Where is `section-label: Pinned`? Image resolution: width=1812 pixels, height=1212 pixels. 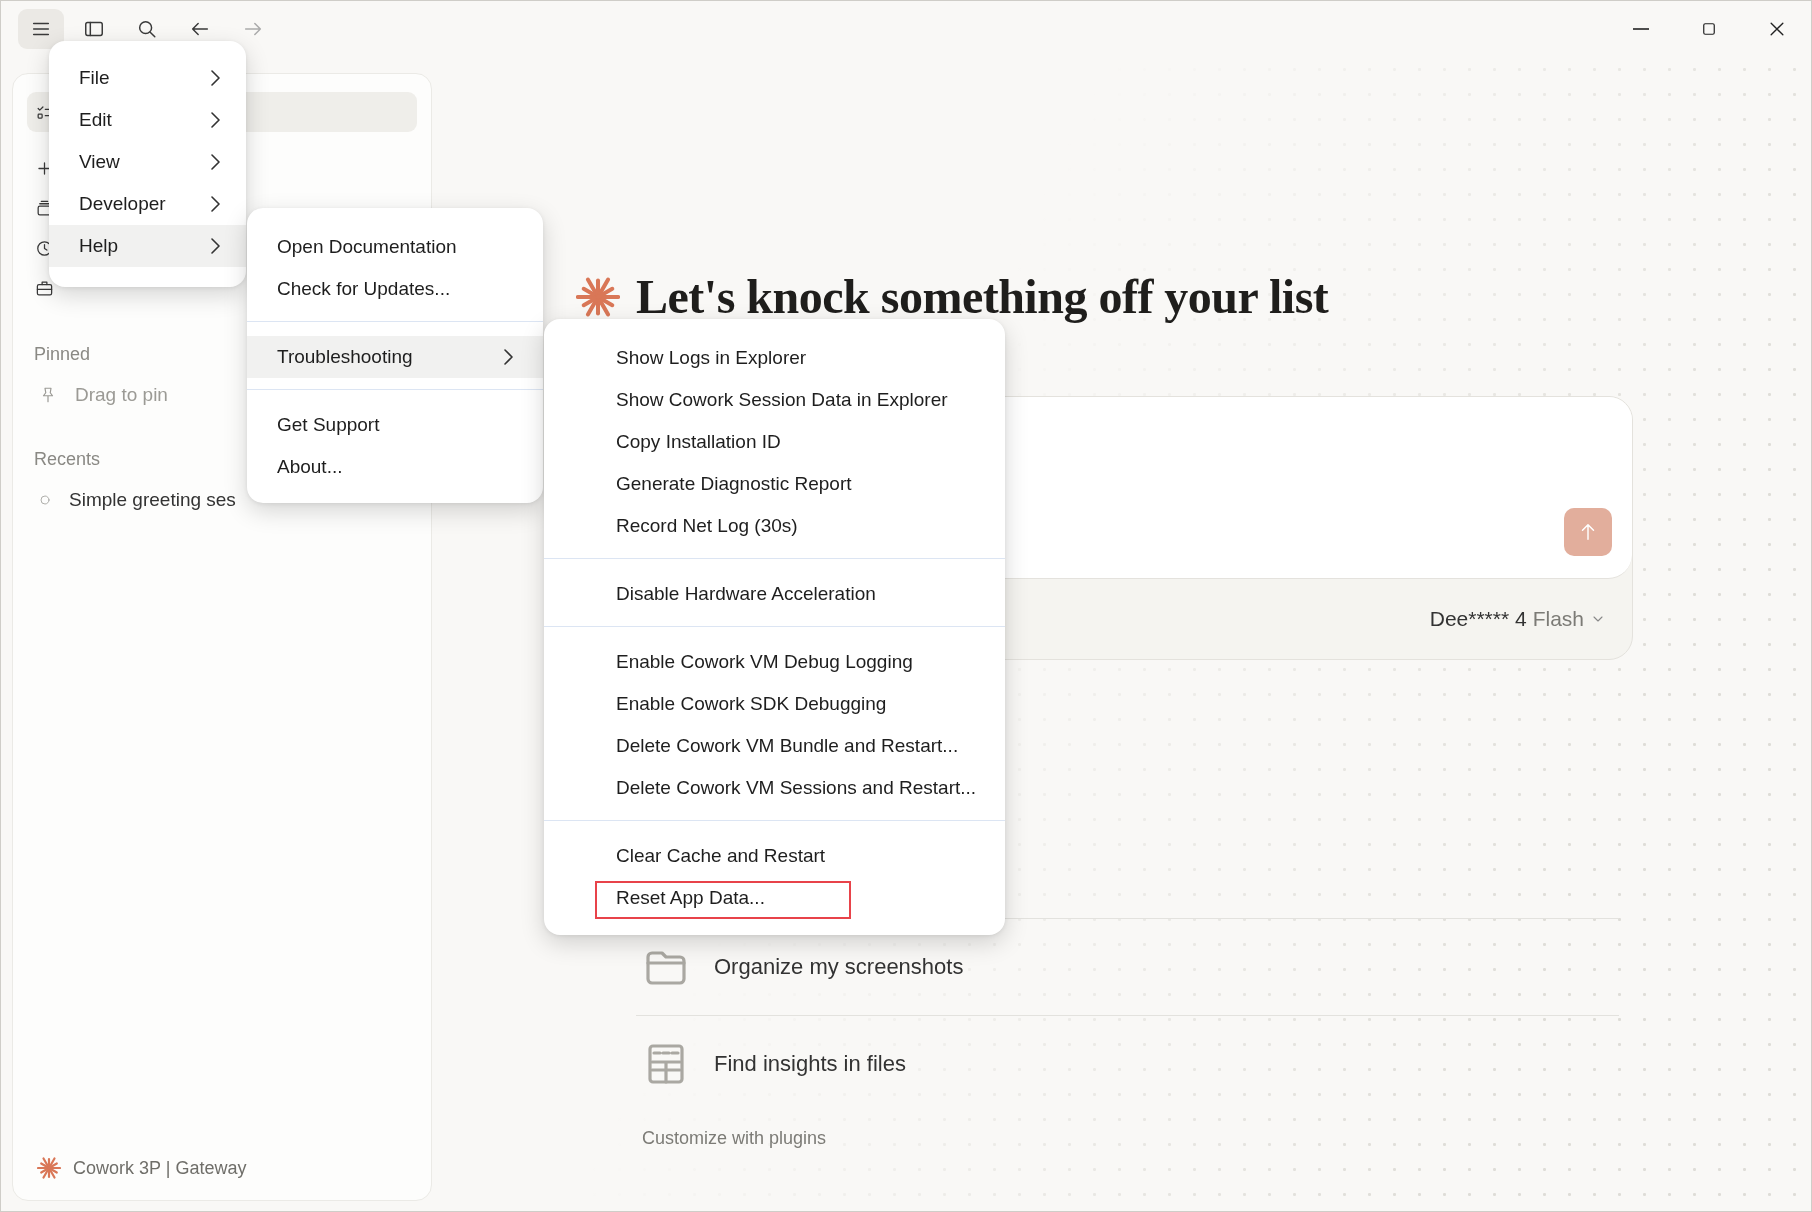 section-label: Pinned is located at coordinates (62, 354).